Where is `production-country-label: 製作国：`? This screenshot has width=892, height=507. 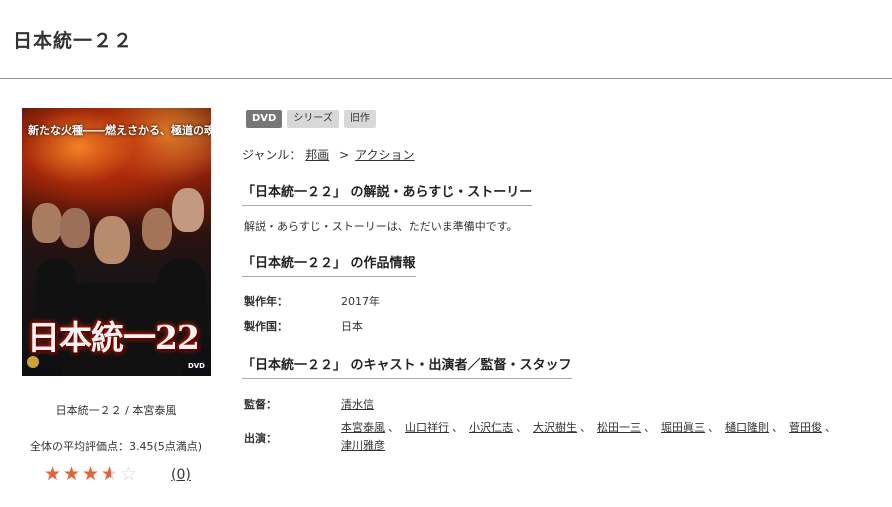 production-country-label: 製作国： is located at coordinates (266, 326).